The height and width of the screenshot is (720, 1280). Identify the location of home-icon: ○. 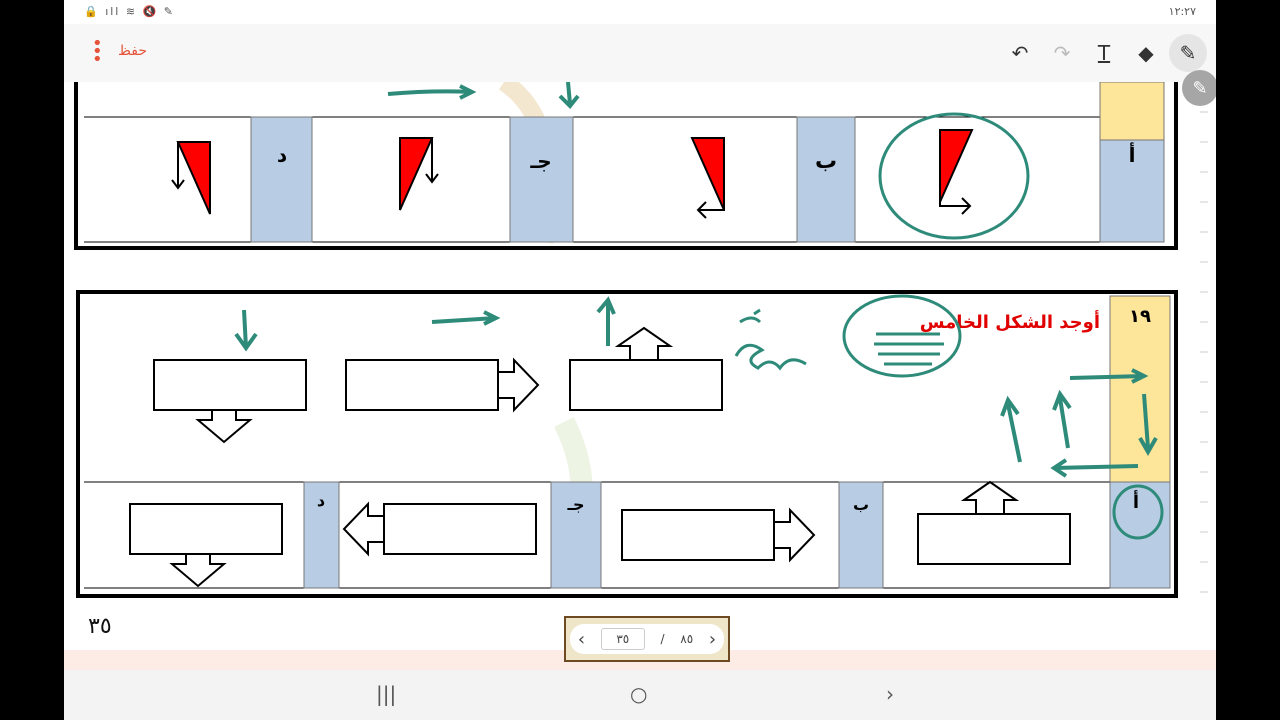
(638, 694).